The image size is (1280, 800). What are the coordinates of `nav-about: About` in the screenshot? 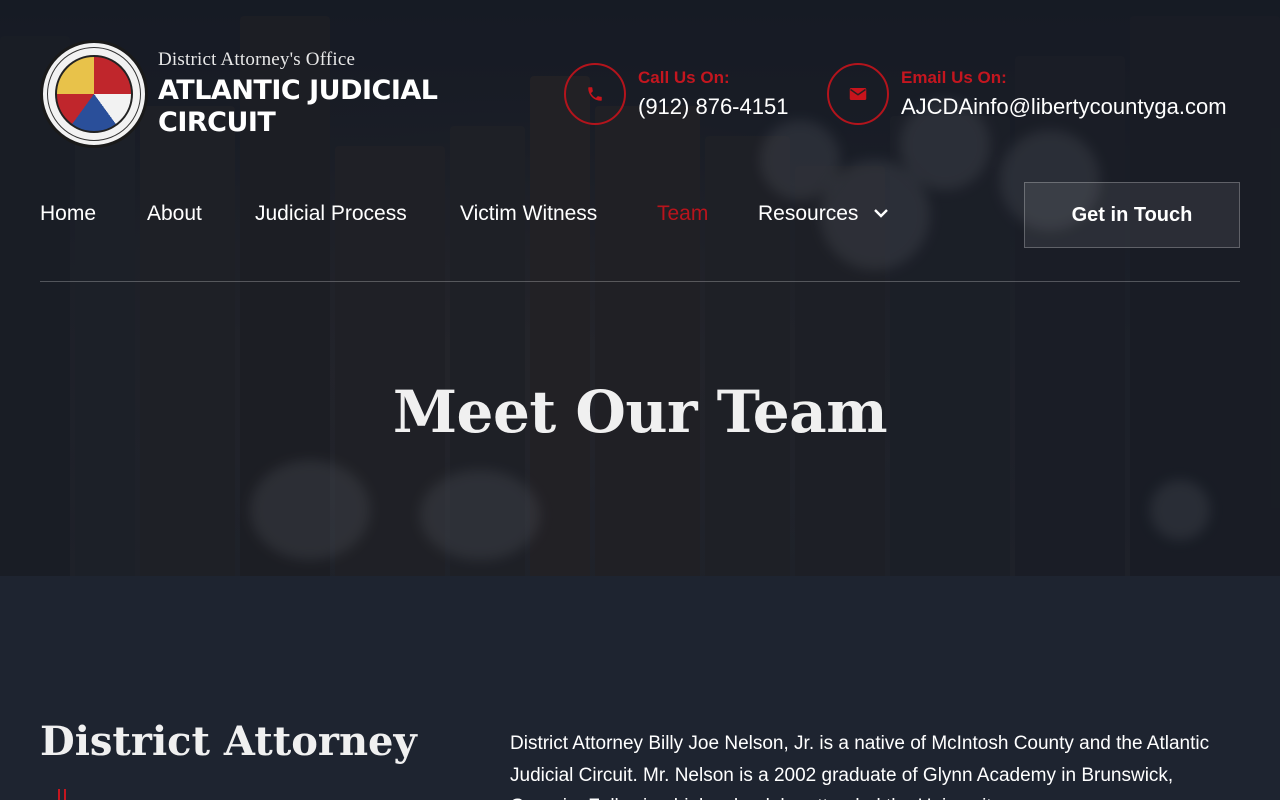 It's located at (174, 214).